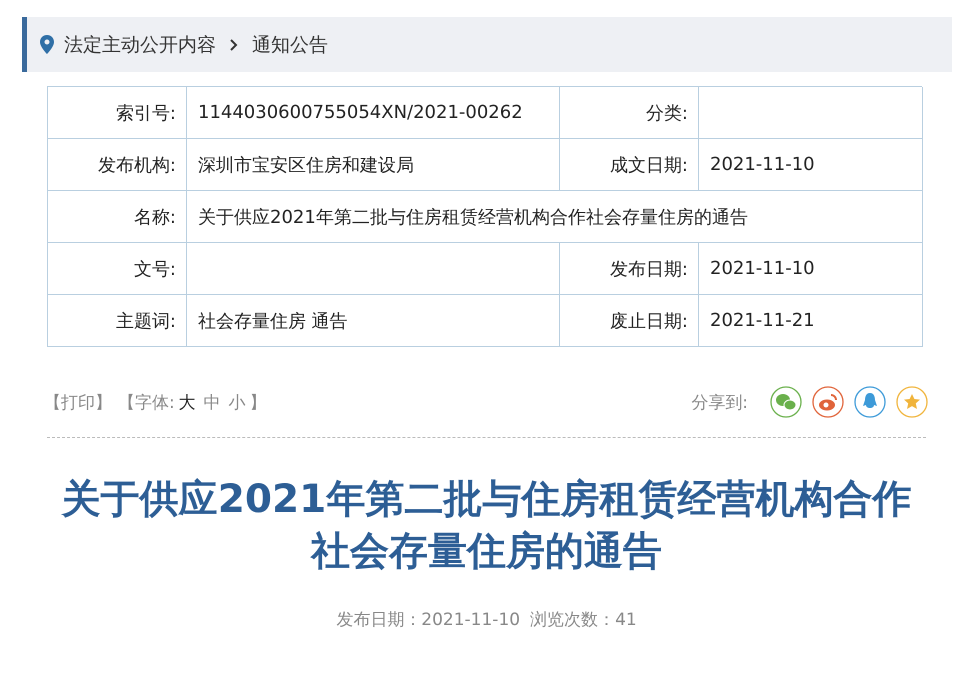 The height and width of the screenshot is (682, 968). What do you see at coordinates (146, 113) in the screenshot?
I see `field-label: 索引号:` at bounding box center [146, 113].